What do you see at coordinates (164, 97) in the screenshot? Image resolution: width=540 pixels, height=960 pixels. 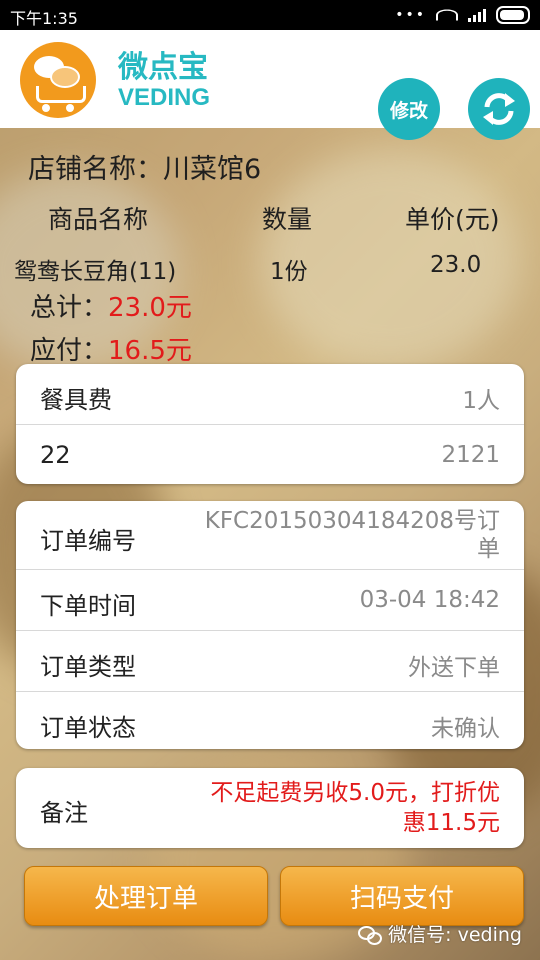 I see `brand-name-en: VEDING` at bounding box center [164, 97].